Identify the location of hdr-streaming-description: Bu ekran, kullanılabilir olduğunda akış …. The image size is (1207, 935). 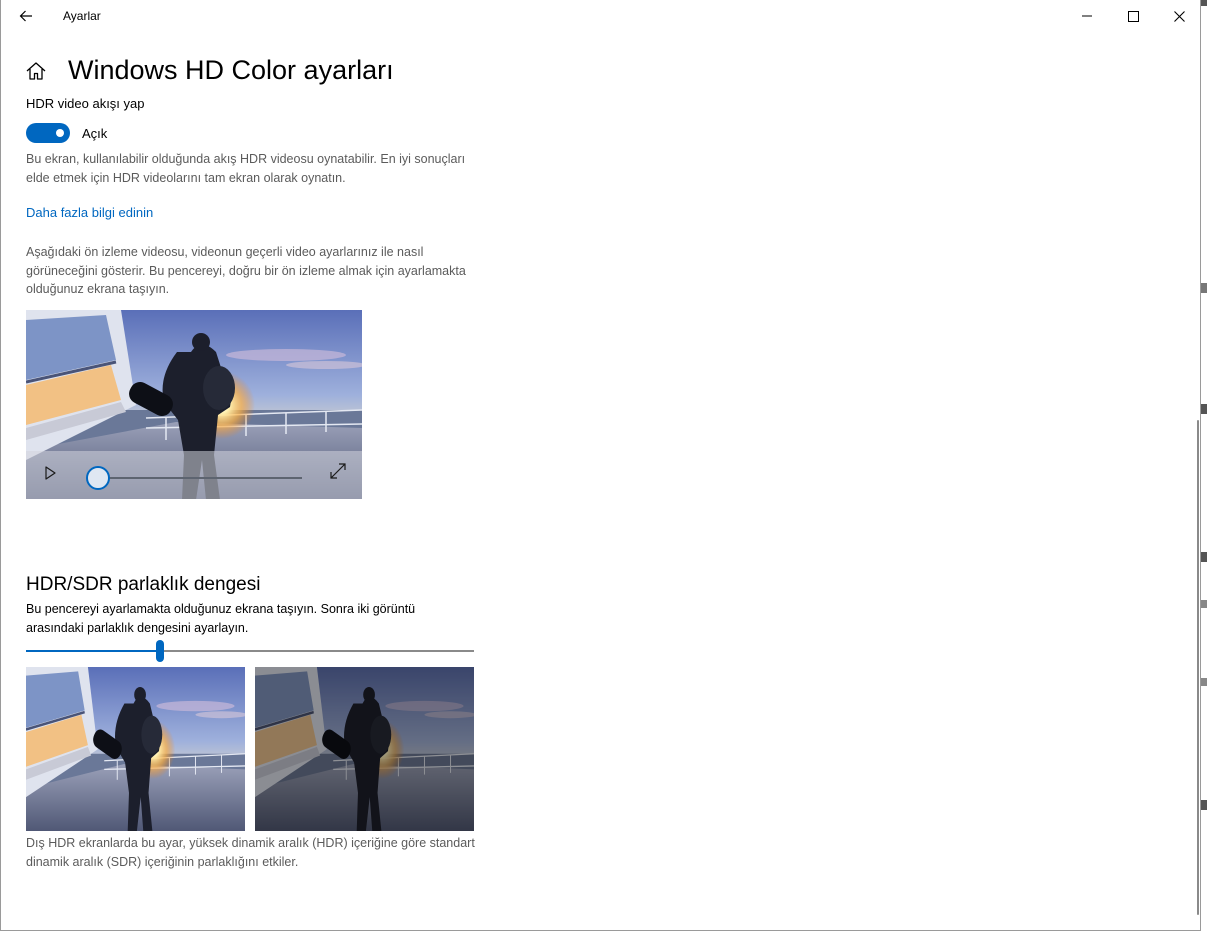
(246, 168).